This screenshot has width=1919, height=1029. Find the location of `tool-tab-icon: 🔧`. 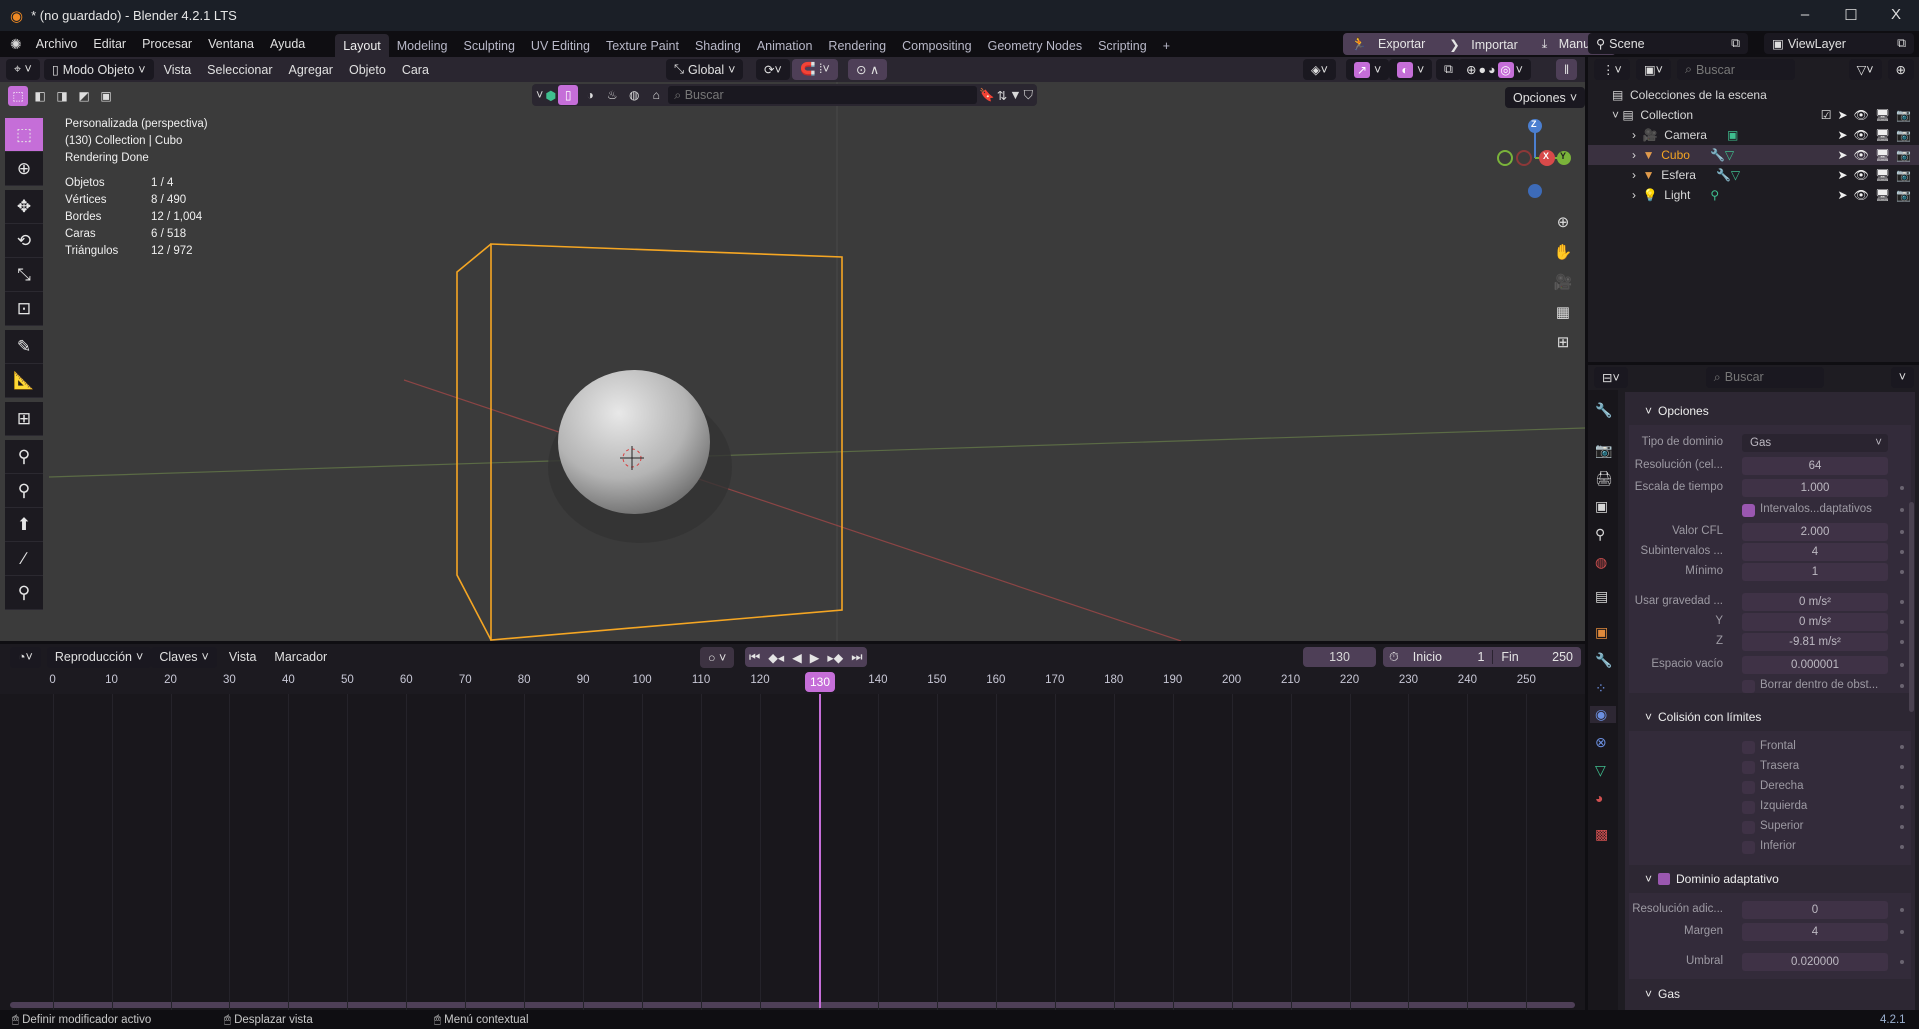

tool-tab-icon: 🔧 is located at coordinates (1603, 410).